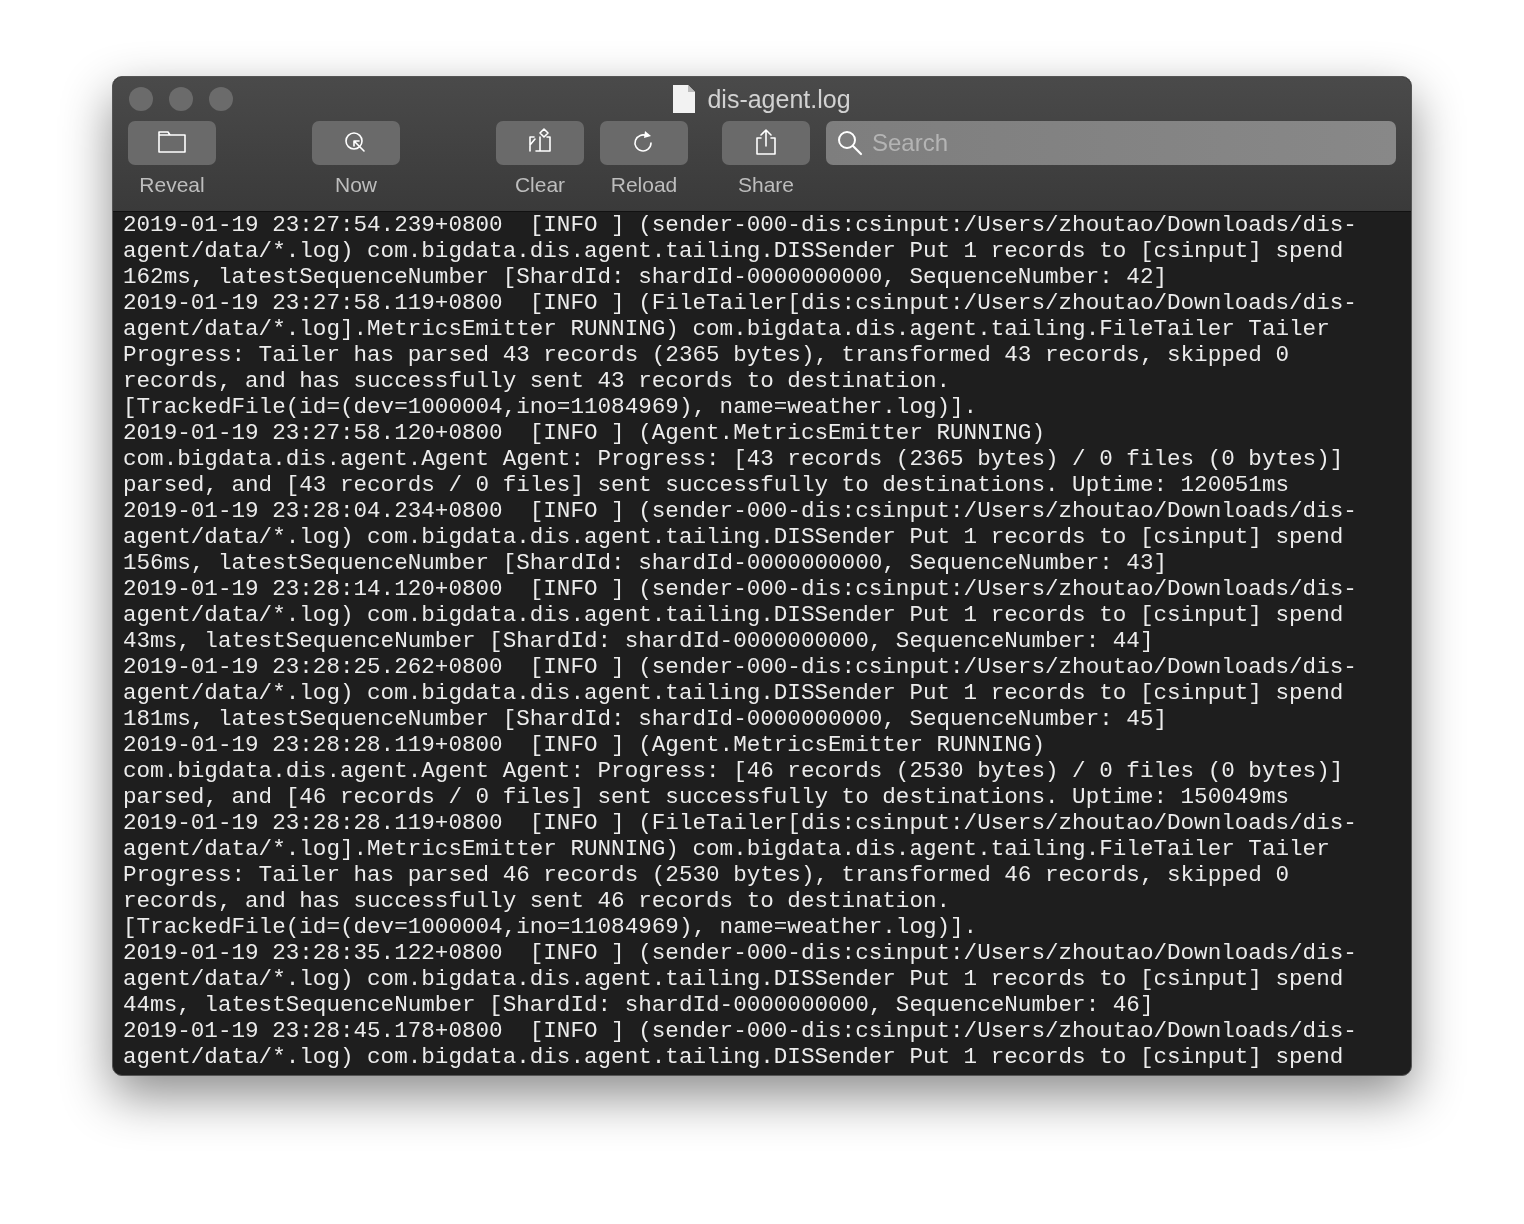 The width and height of the screenshot is (1524, 1224). I want to click on toolbar-label: Reveal, so click(172, 185).